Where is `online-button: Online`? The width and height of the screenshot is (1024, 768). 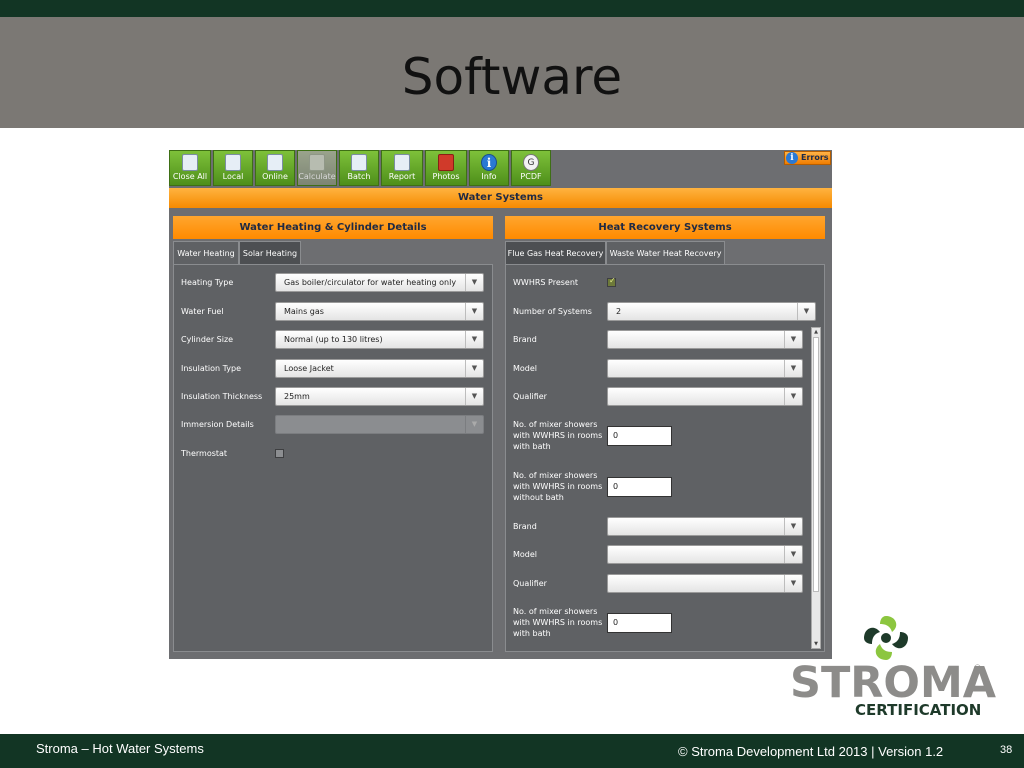 online-button: Online is located at coordinates (275, 168).